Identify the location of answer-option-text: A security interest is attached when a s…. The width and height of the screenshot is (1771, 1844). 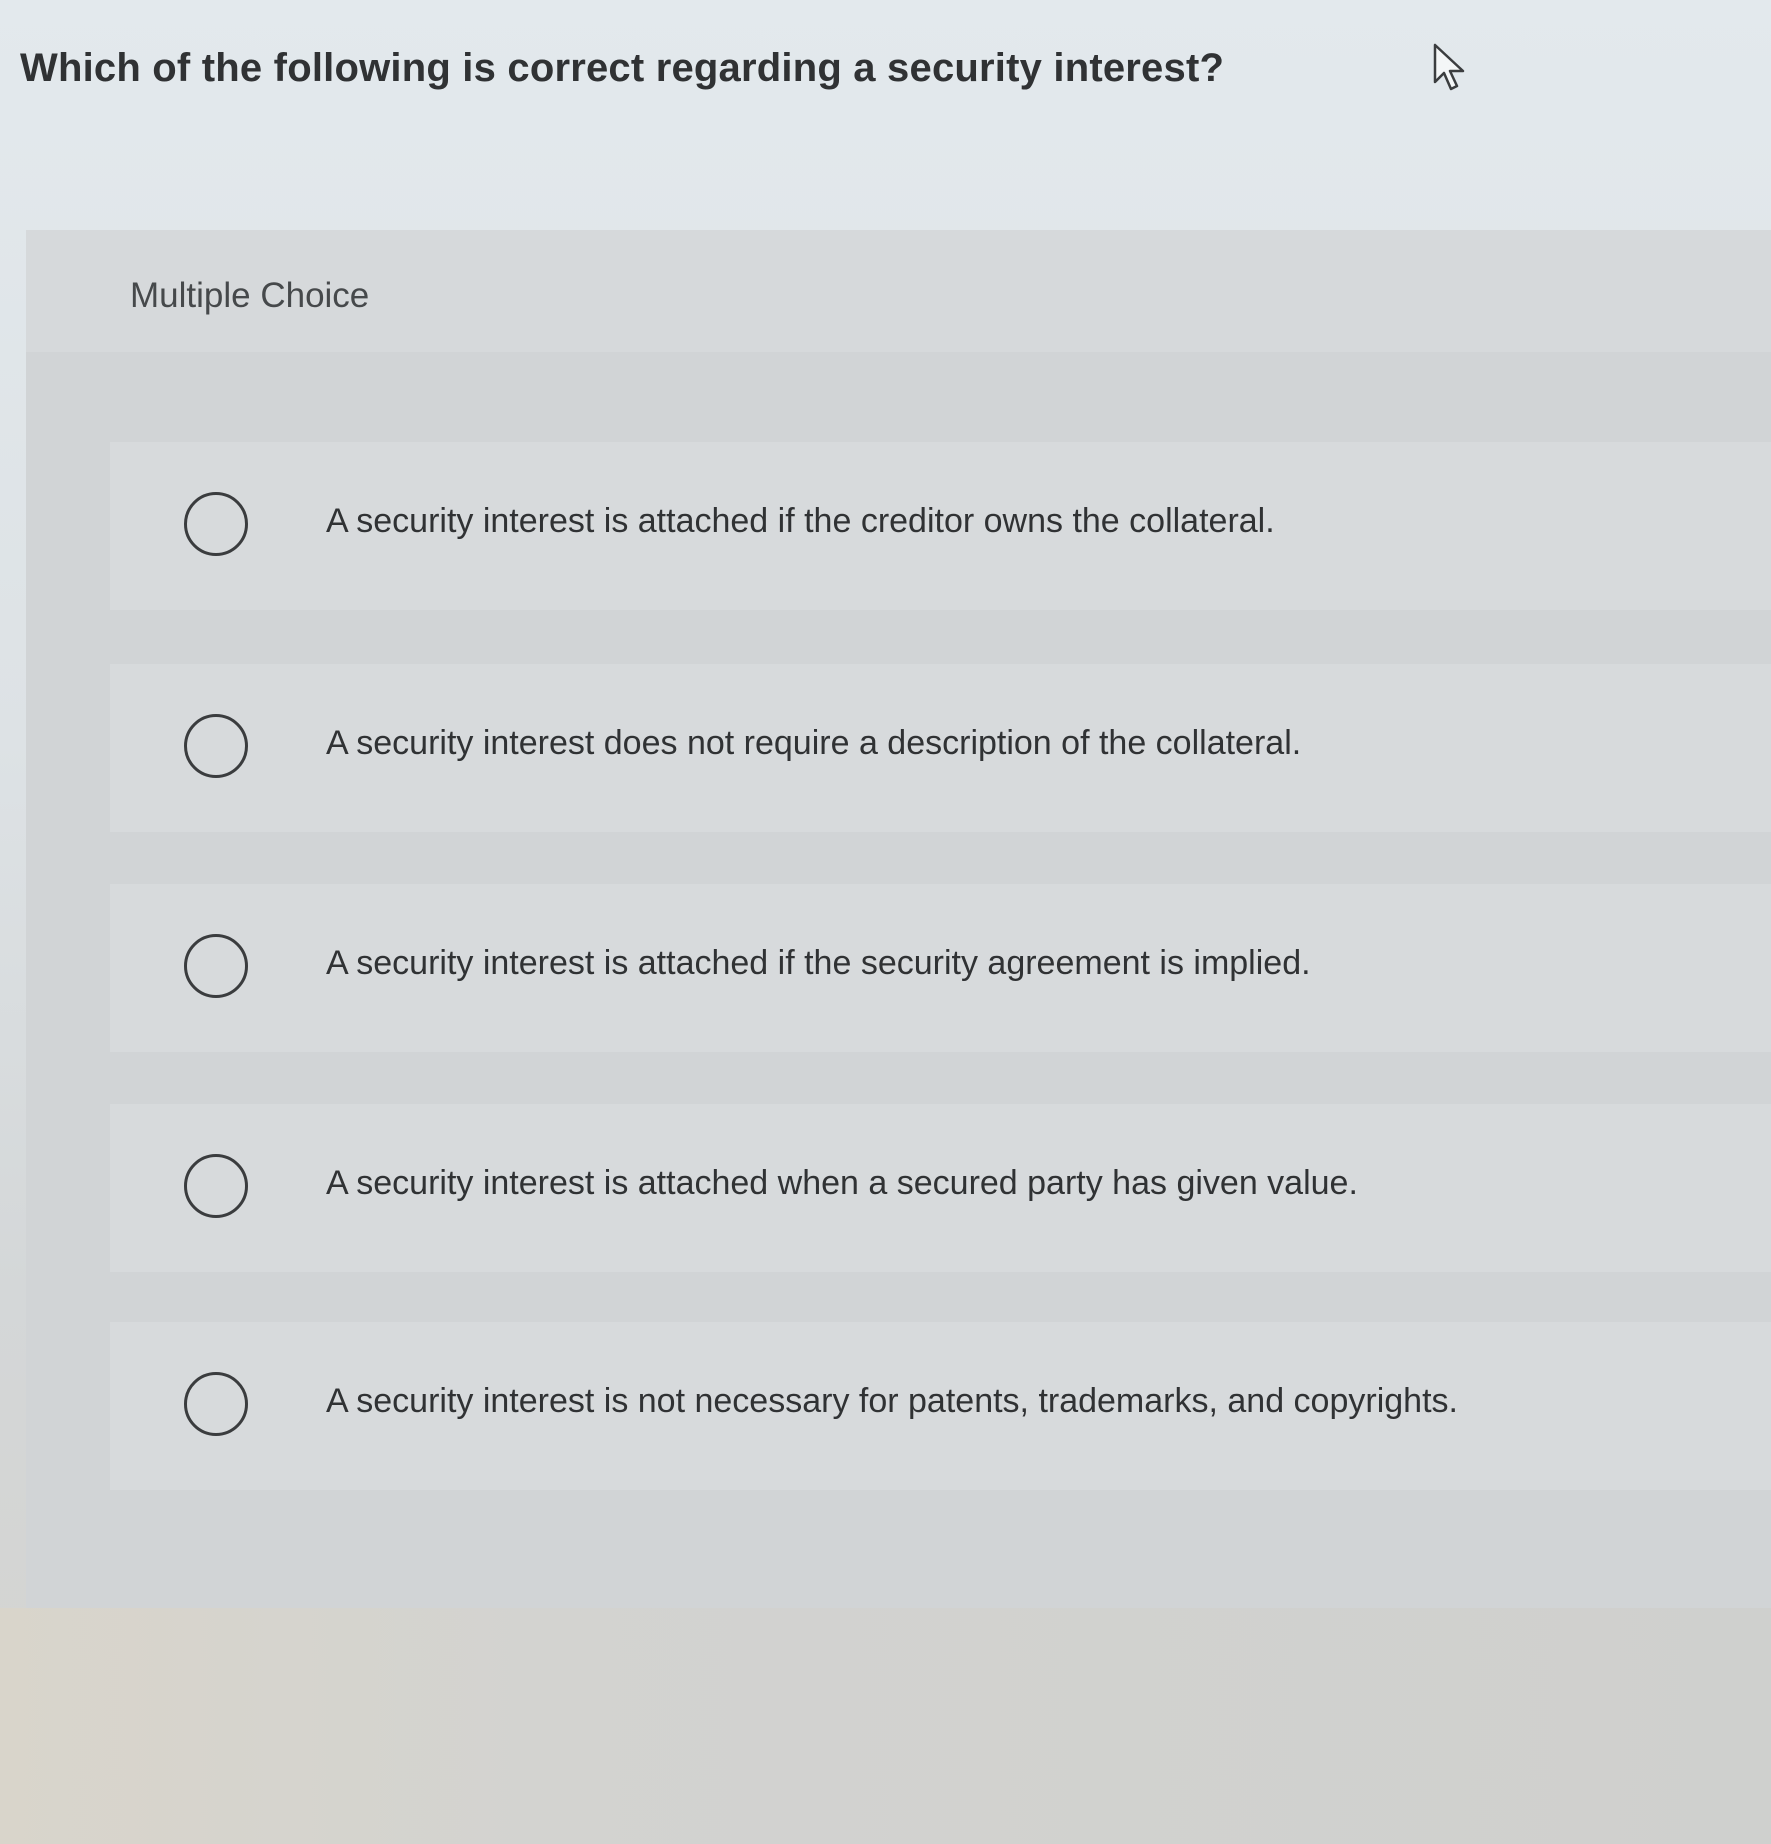
(842, 1183).